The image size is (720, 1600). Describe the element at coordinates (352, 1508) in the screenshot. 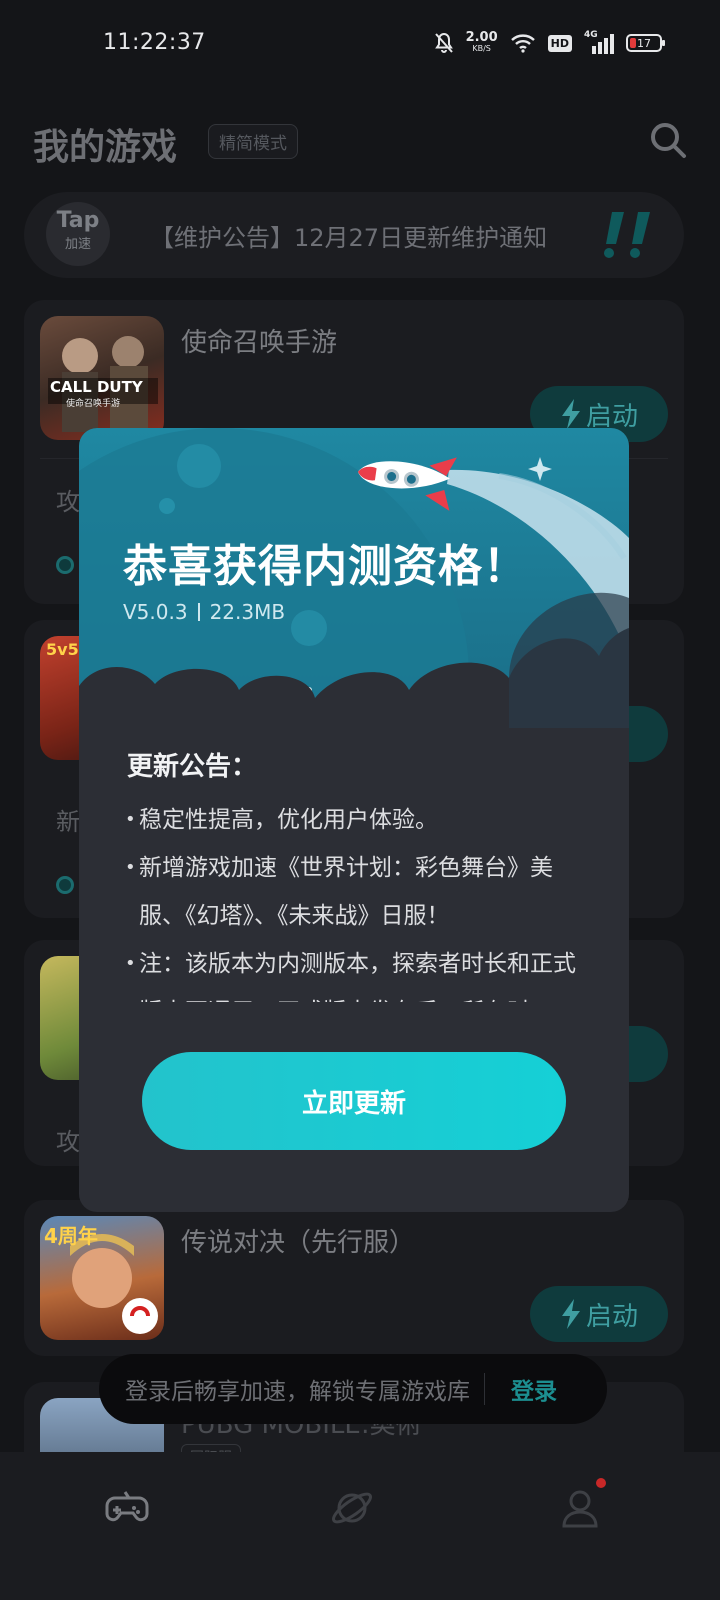

I see `planet-icon` at that location.